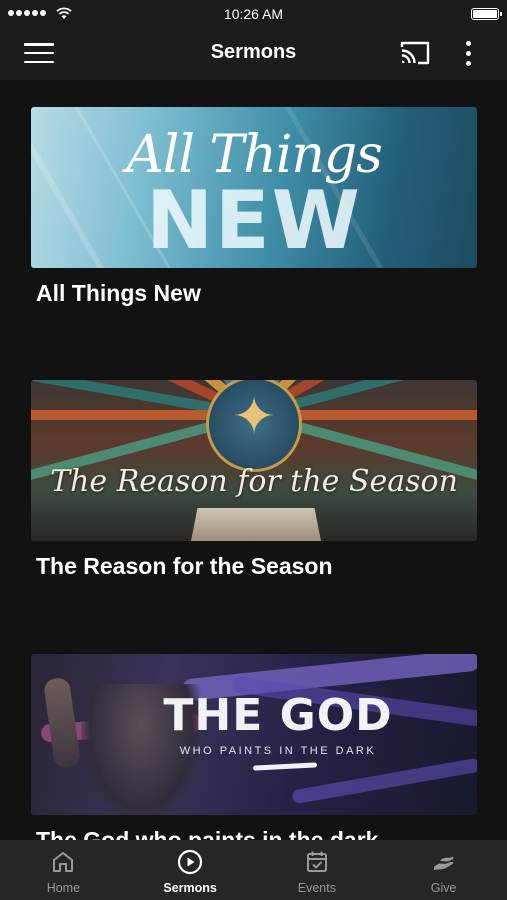 The height and width of the screenshot is (900, 507). What do you see at coordinates (316, 888) in the screenshot?
I see `nav-label: Events` at bounding box center [316, 888].